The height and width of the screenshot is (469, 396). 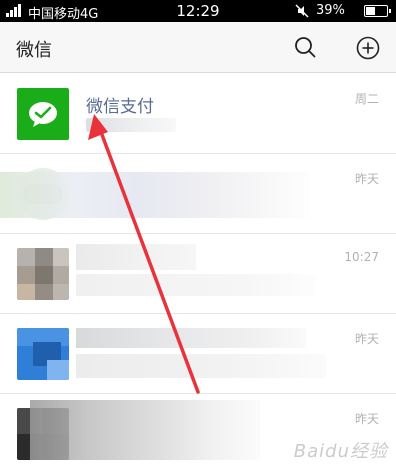 I want to click on wechat-pay-avatar, so click(x=43, y=114).